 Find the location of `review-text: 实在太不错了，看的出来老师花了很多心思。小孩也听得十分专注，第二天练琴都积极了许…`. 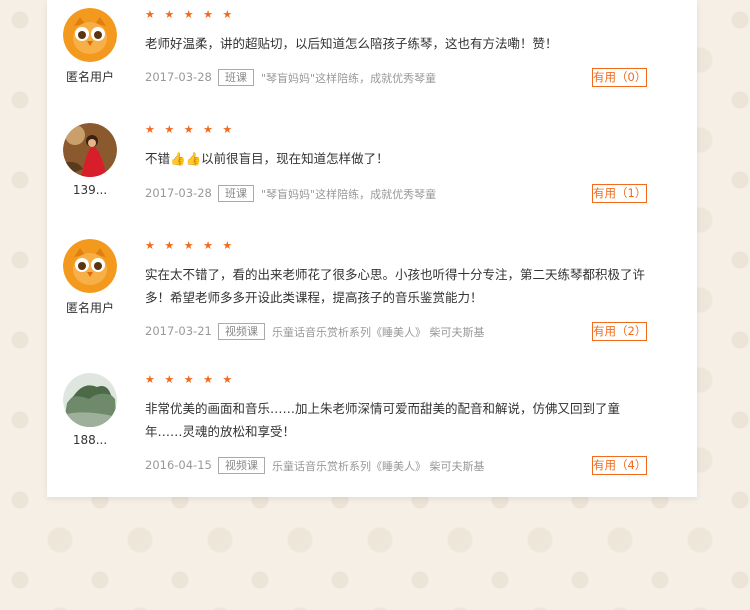

review-text: 实在太不错了，看的出来老师花了很多心思。小孩也听得十分专注，第二天练琴都积极了许… is located at coordinates (395, 286).